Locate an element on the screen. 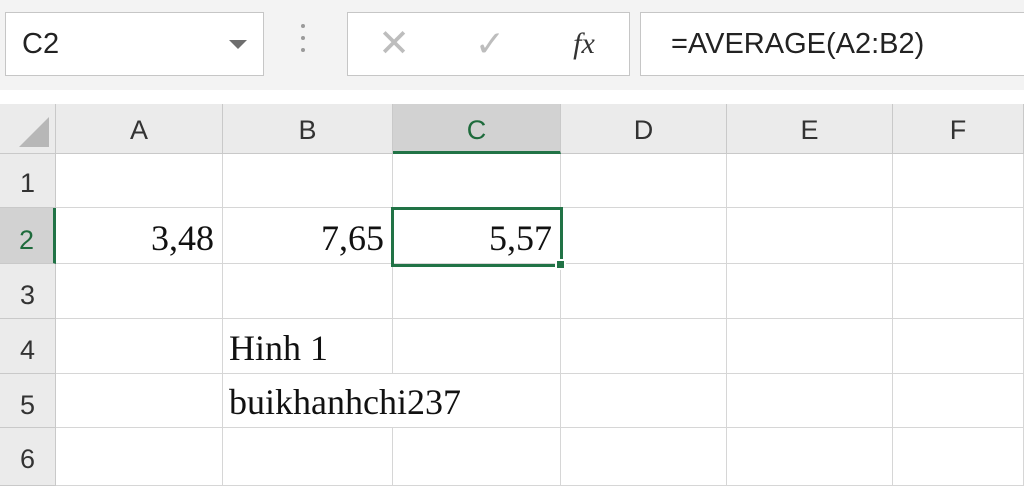  name-box: C2 is located at coordinates (134, 44).